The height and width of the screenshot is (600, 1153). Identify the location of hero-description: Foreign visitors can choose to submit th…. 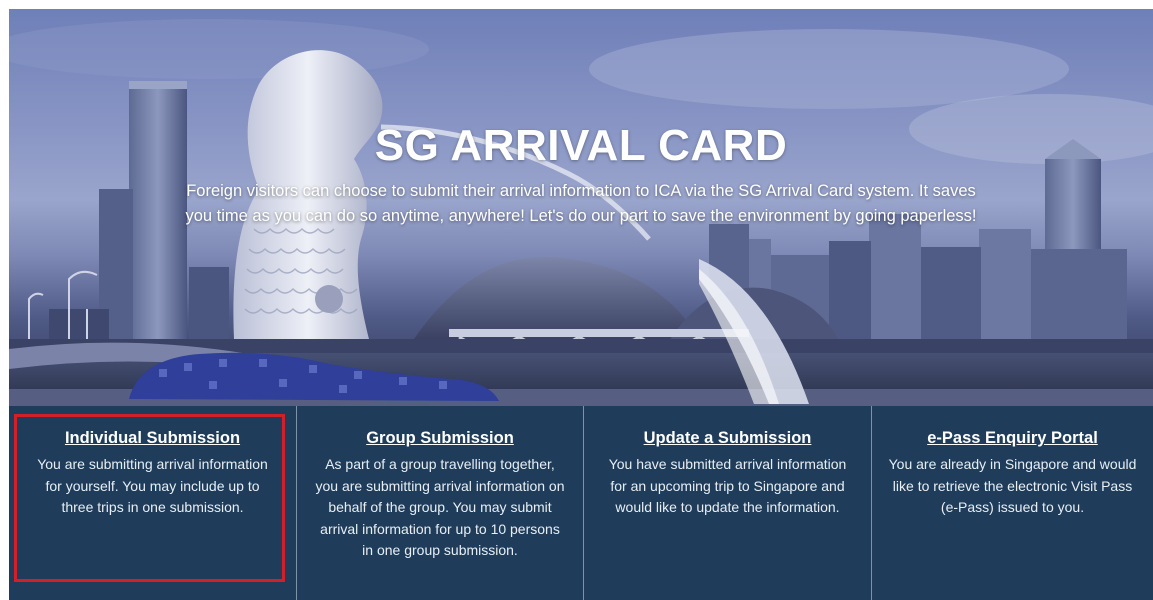
(581, 203).